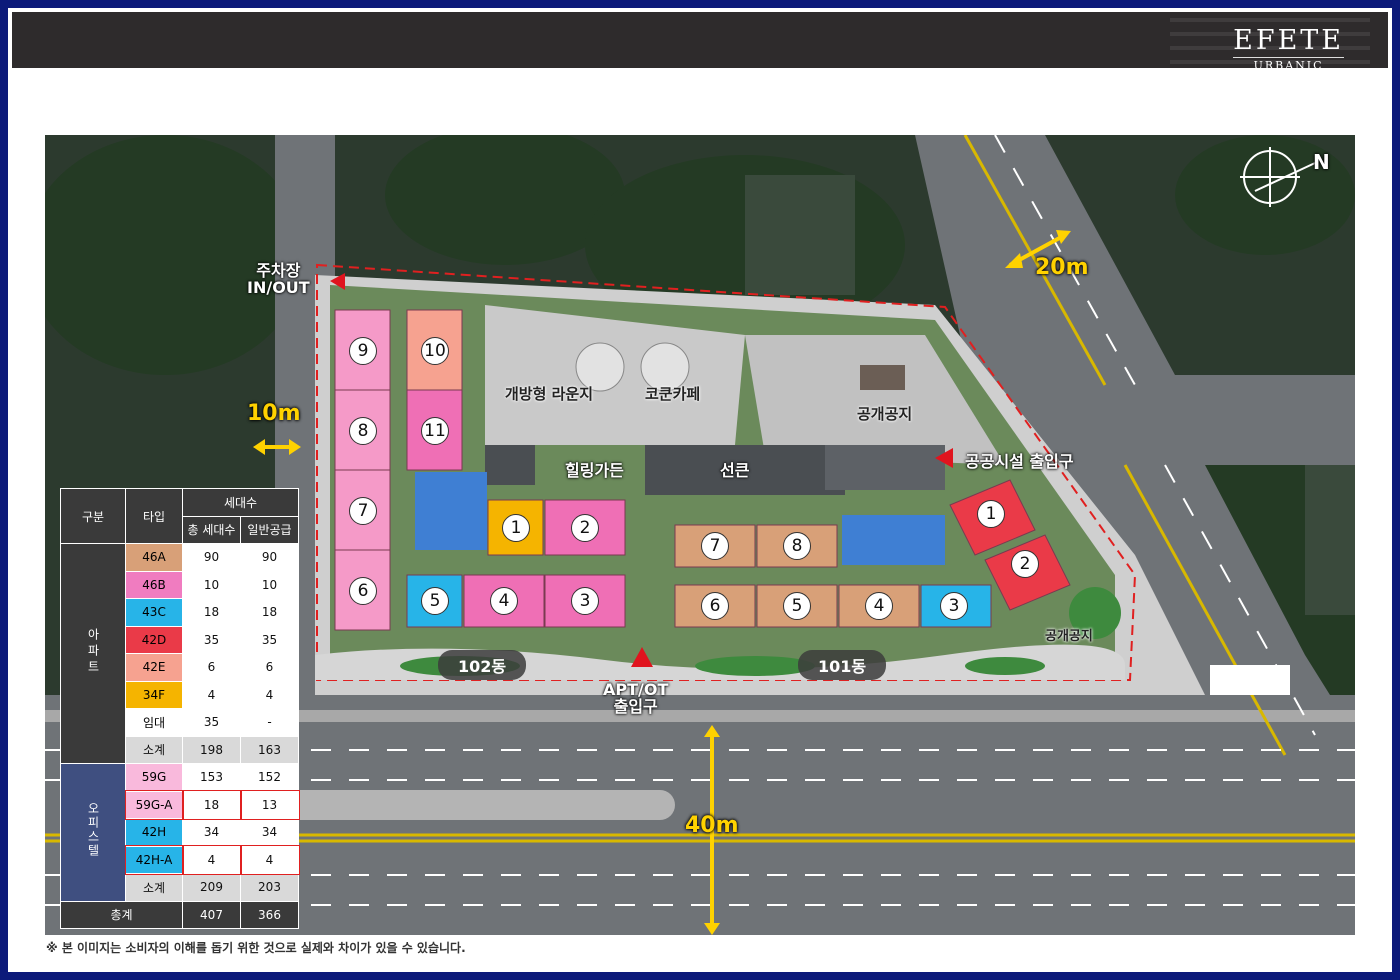 The height and width of the screenshot is (980, 1400). What do you see at coordinates (885, 467) in the screenshot?
I see `public-facility-roof` at bounding box center [885, 467].